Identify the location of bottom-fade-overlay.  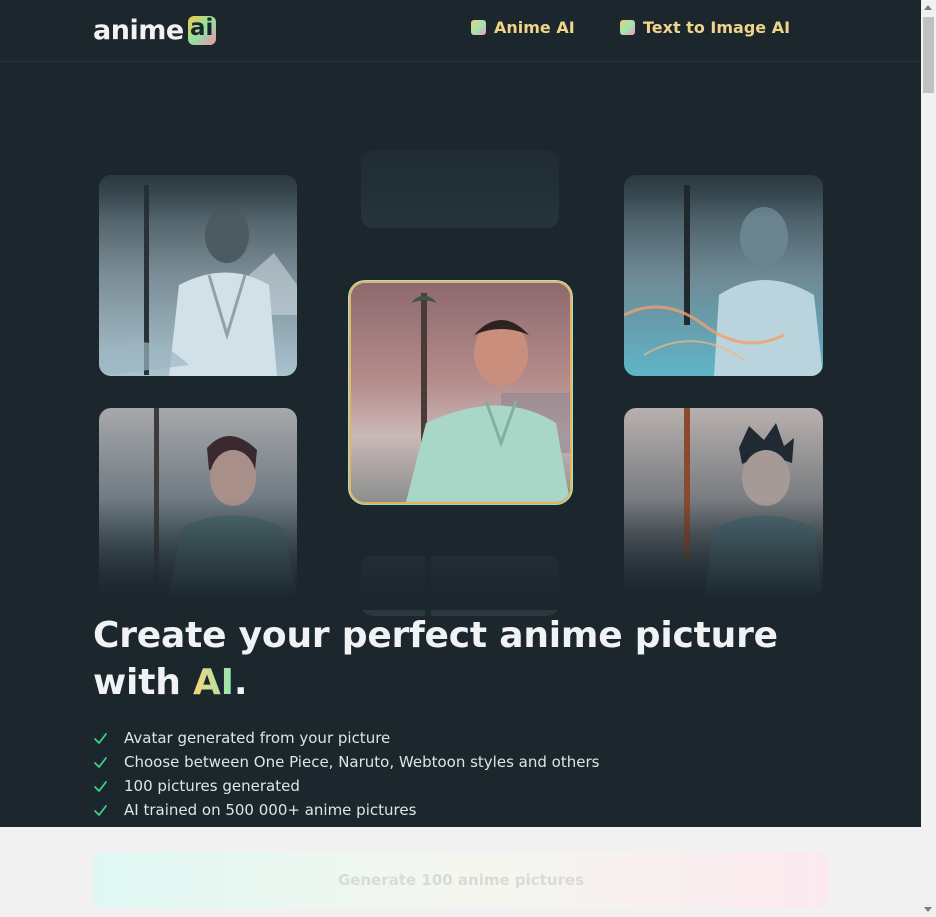
(460, 555).